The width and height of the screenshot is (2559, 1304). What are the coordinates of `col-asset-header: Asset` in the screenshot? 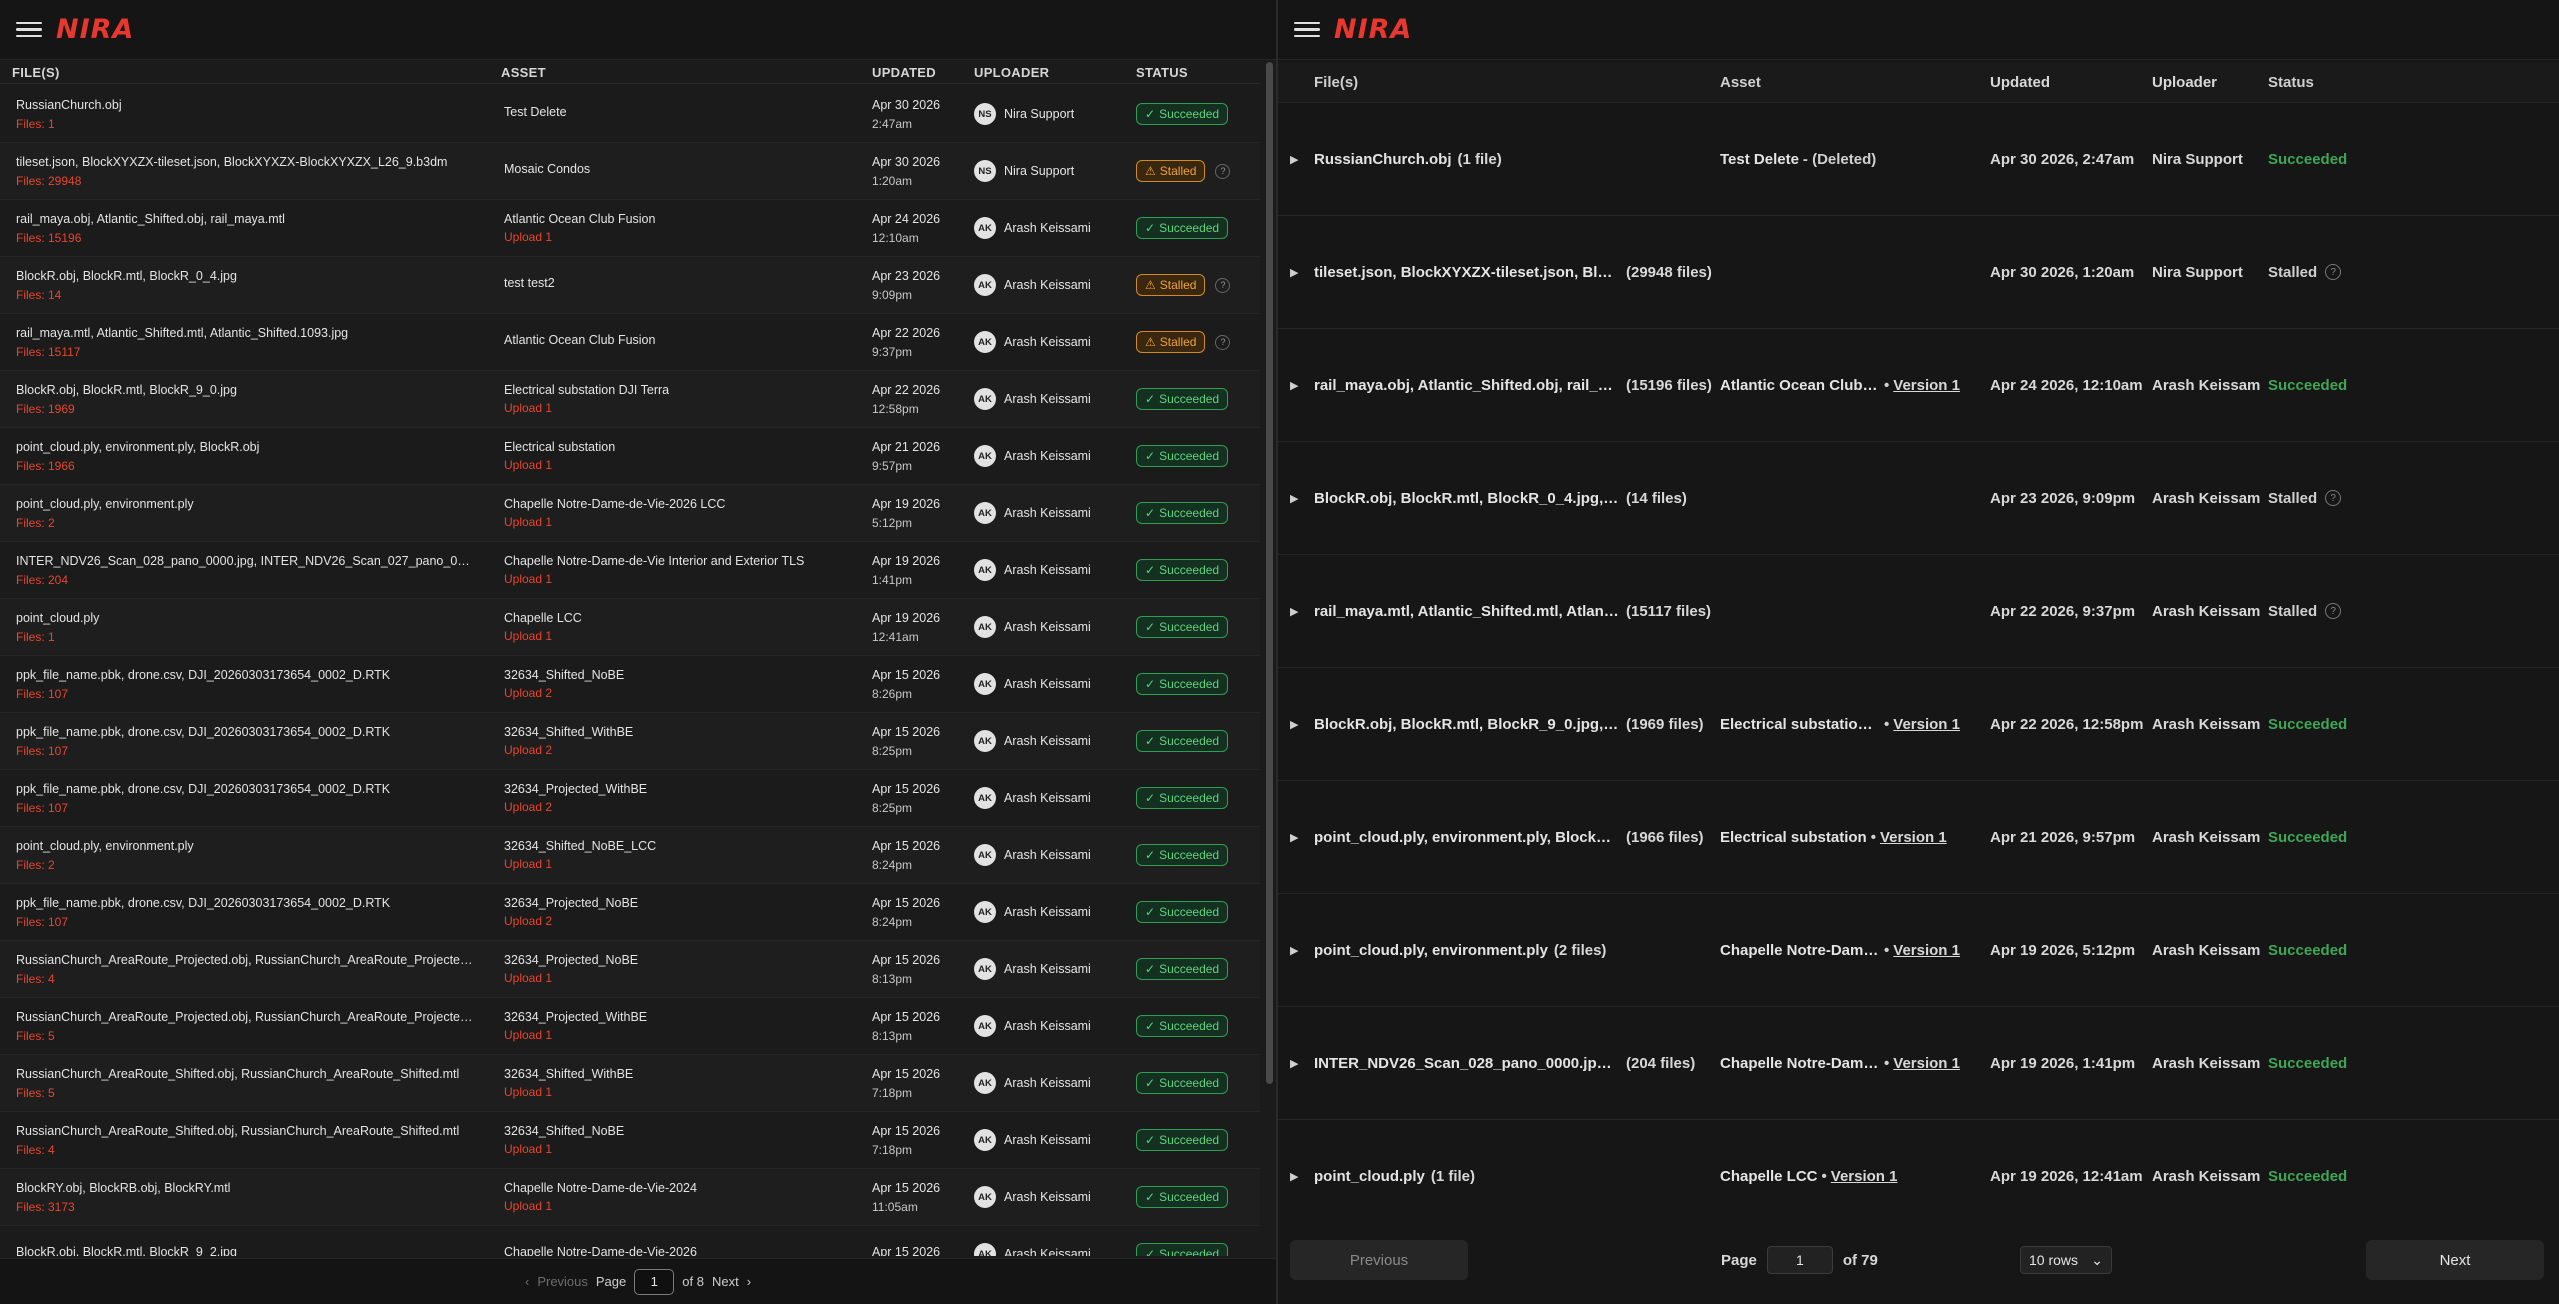 It's located at (1855, 82).